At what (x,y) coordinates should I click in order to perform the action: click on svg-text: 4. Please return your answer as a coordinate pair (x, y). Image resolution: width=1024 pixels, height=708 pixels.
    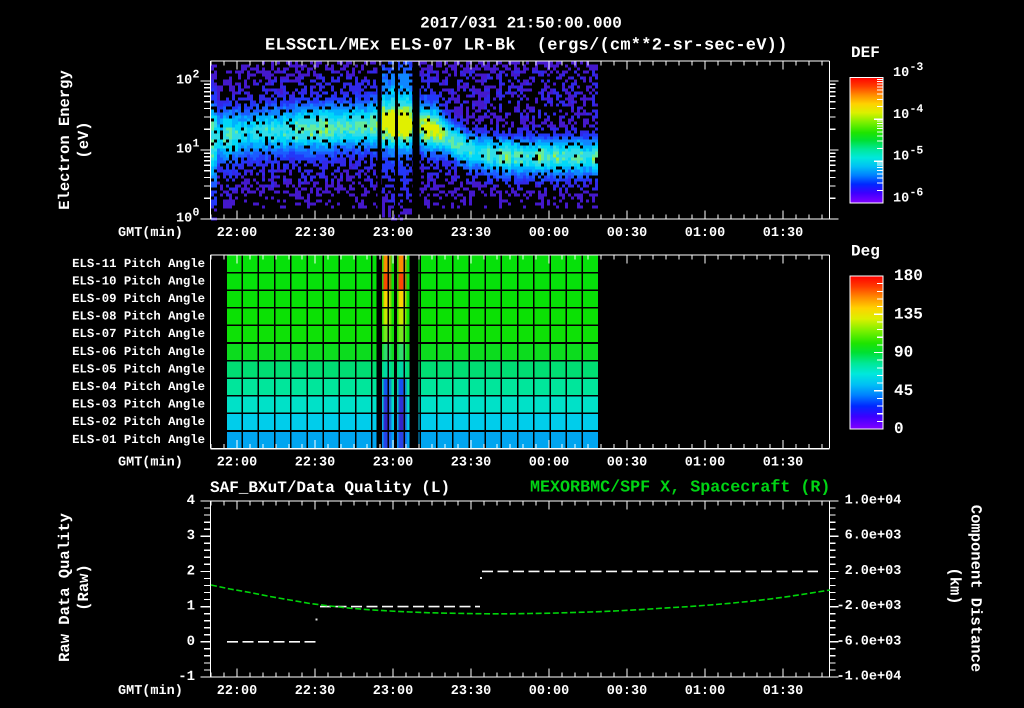
    Looking at the image, I should click on (191, 501).